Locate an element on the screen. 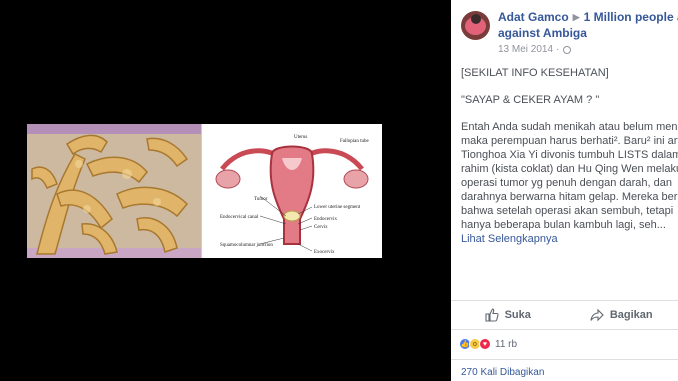 The height and width of the screenshot is (381, 678). thumbs-up-icon is located at coordinates (492, 315).